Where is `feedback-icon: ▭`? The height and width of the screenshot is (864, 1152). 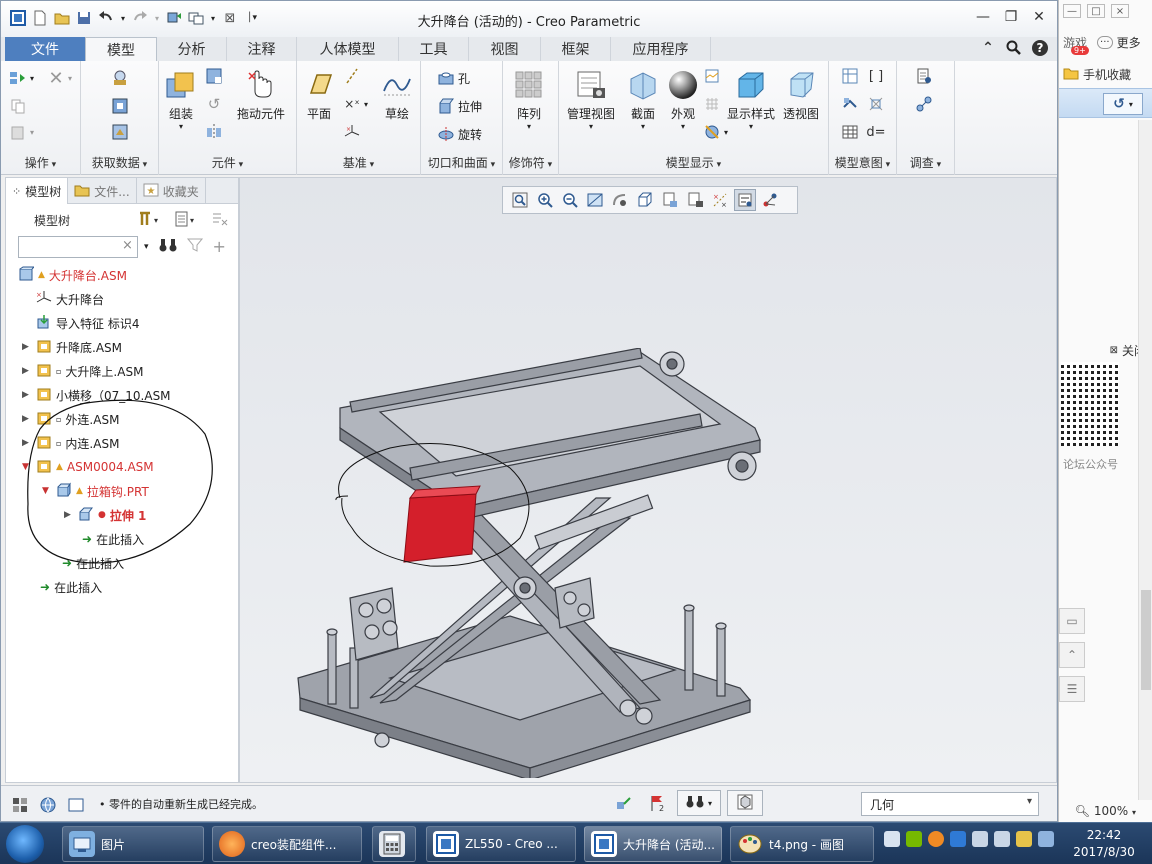
feedback-icon: ▭ is located at coordinates (1072, 621).